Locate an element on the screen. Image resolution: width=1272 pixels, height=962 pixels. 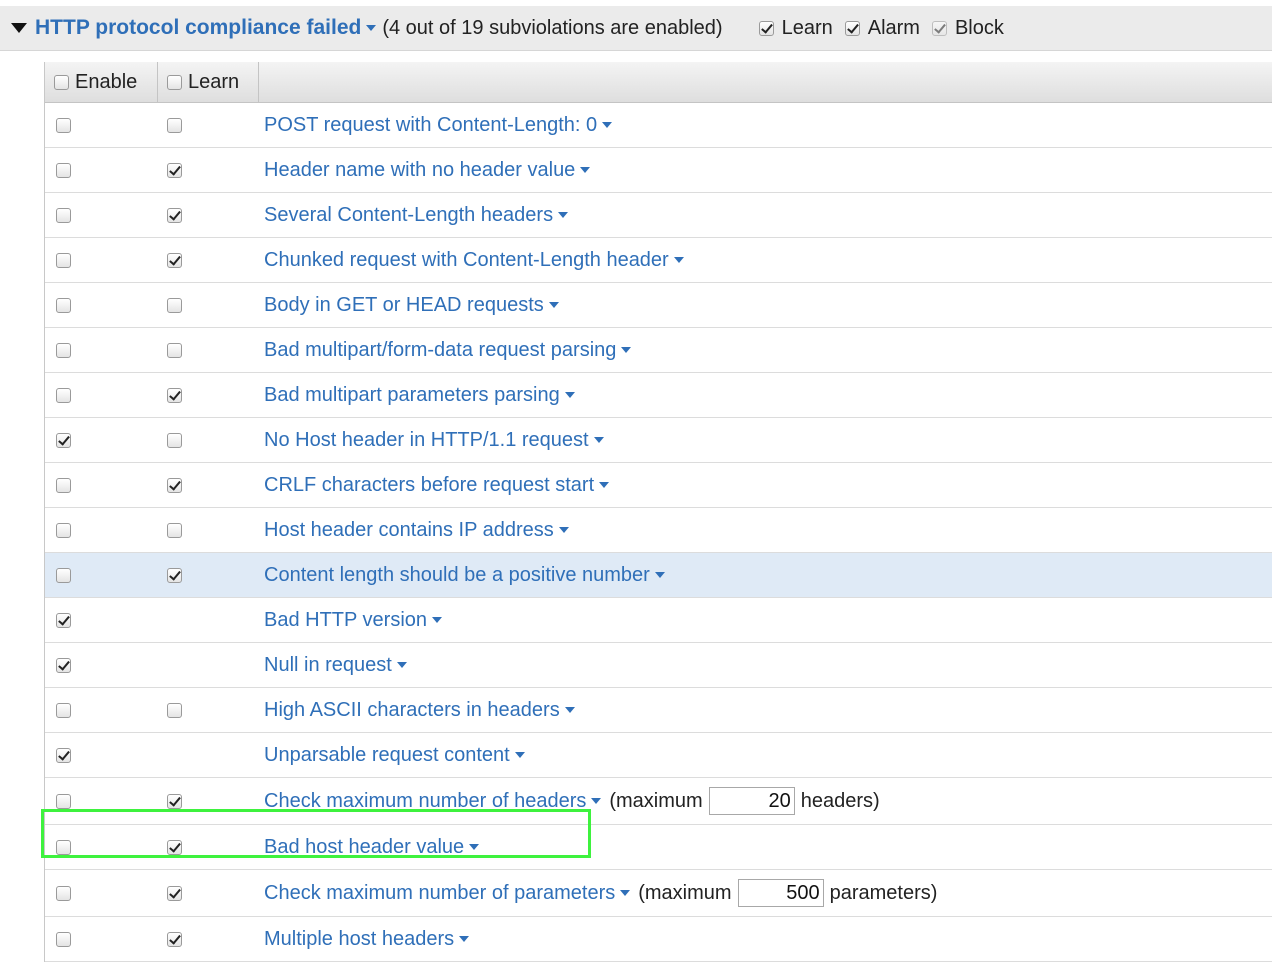
subviolation-link: Unparsable request content is located at coordinates (394, 755).